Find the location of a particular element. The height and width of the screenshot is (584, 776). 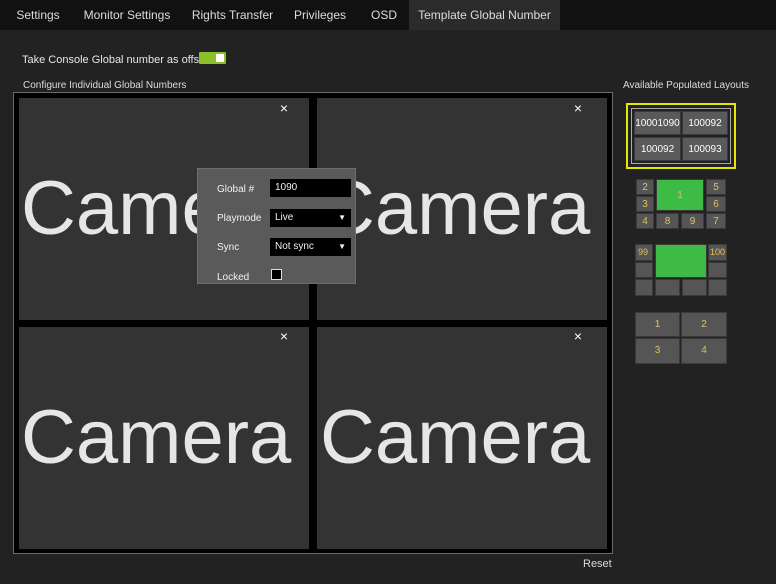

sync-select: Not sync ▼ is located at coordinates (310, 247).